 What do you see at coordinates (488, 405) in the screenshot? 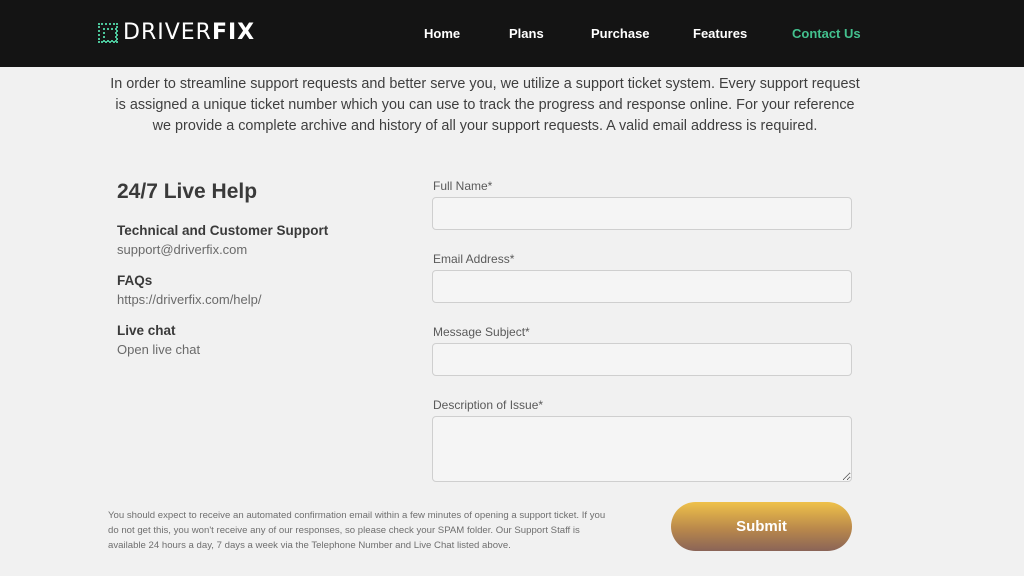
I see `description-label: Description of Issue*` at bounding box center [488, 405].